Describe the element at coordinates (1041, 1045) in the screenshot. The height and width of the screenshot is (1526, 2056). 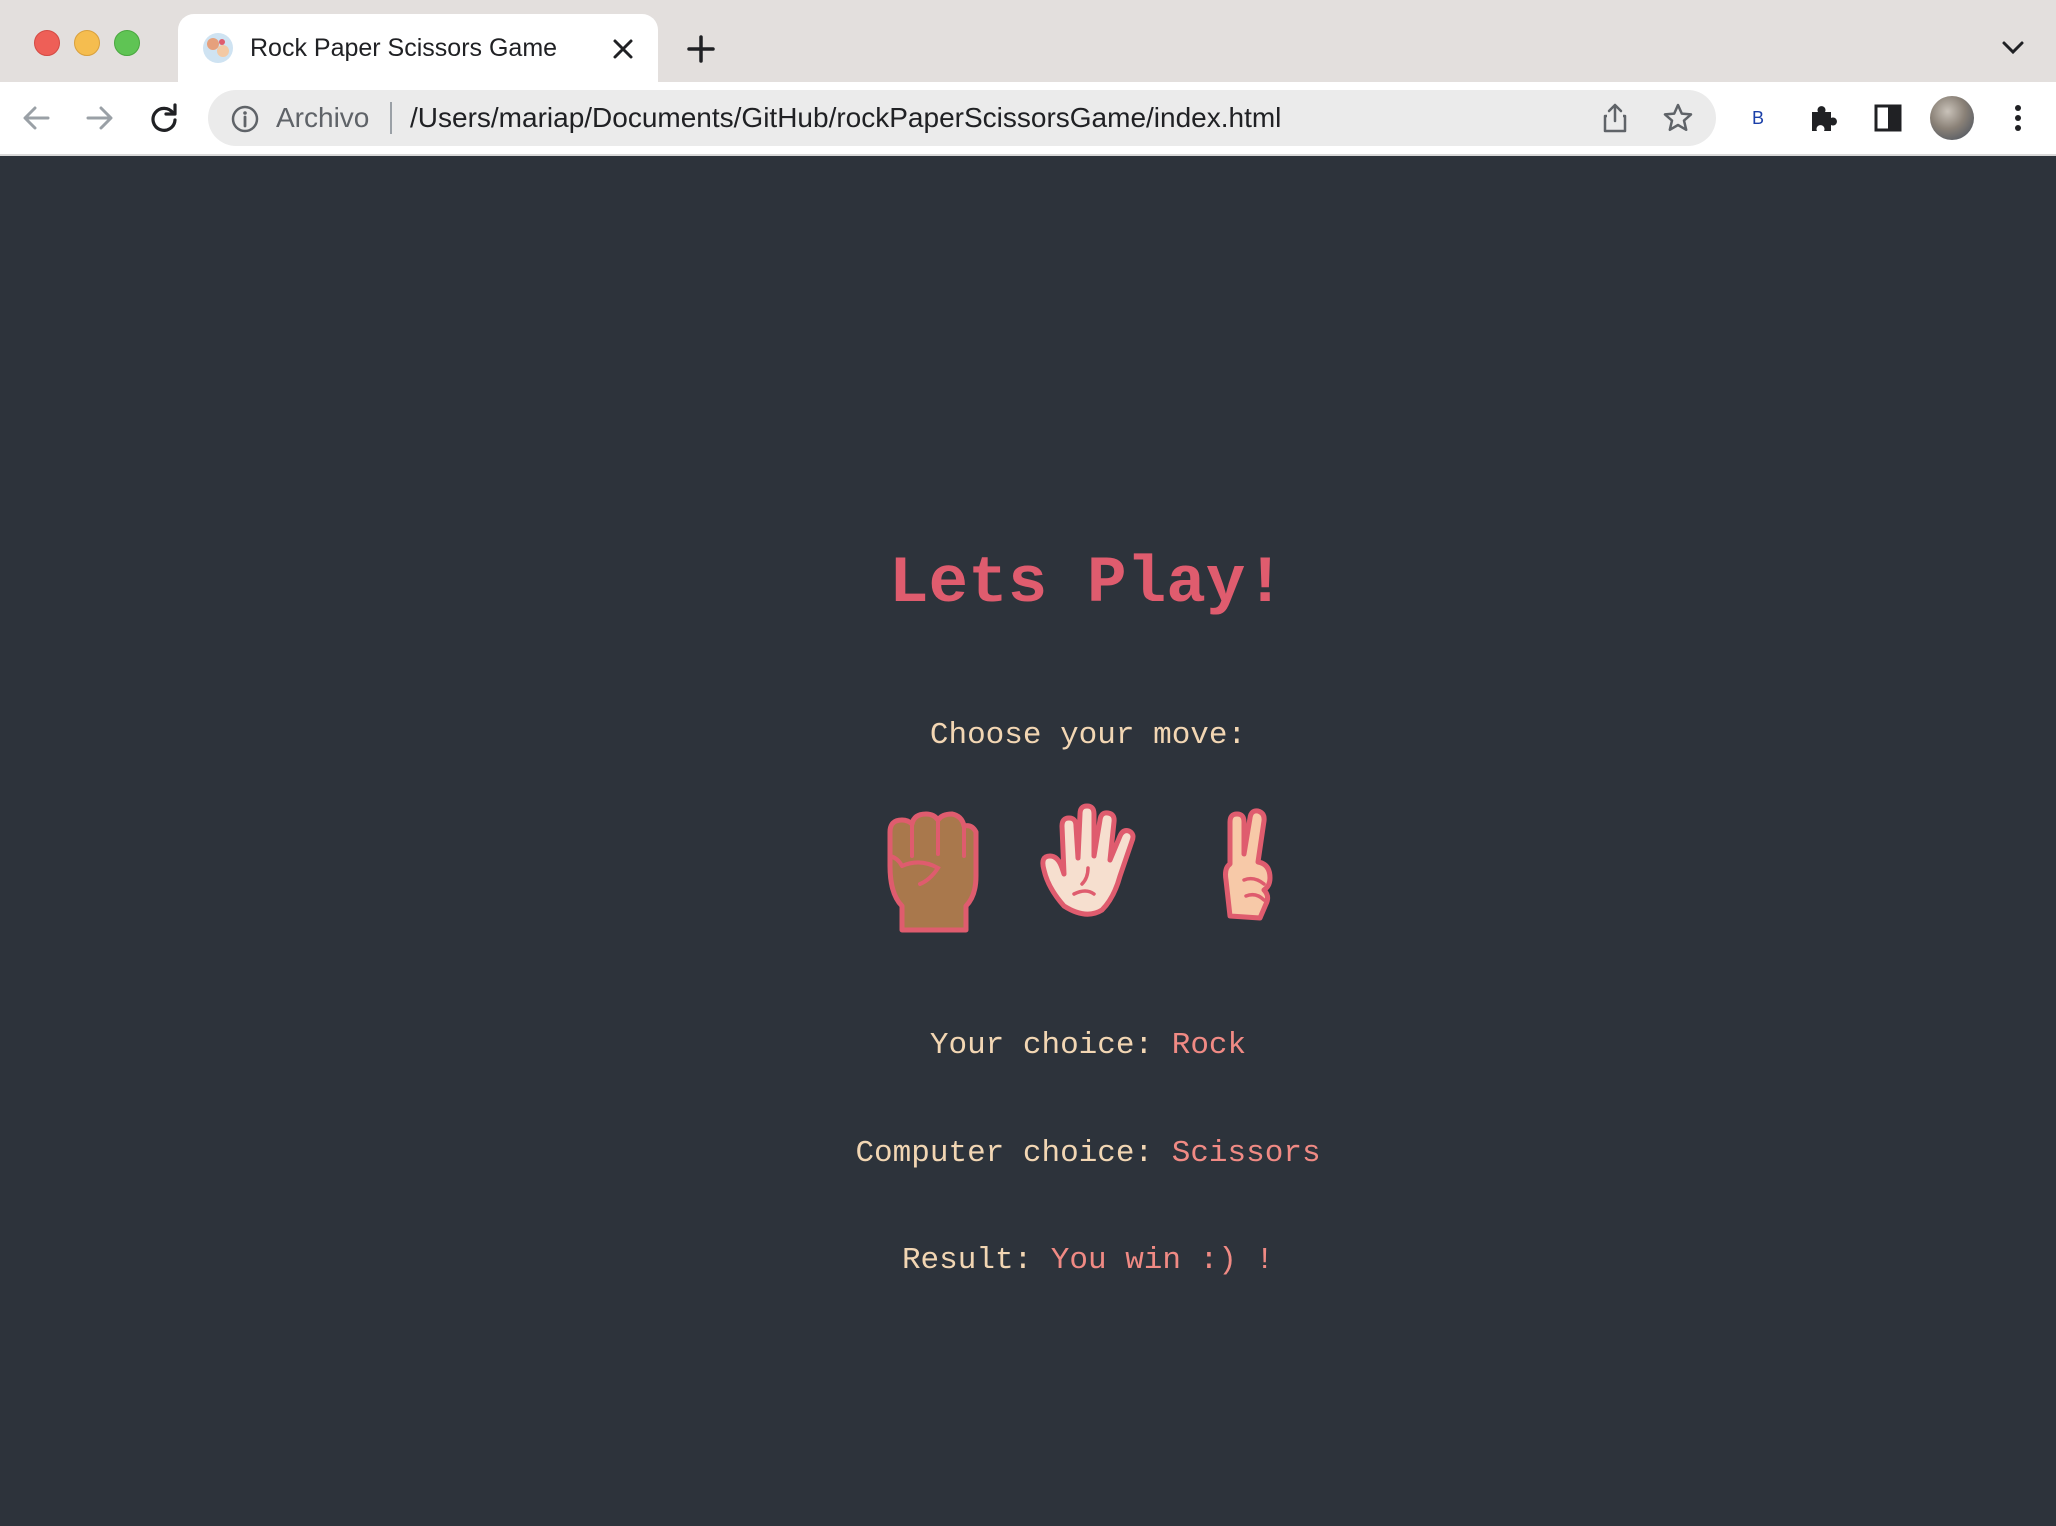
I see `your-choice-label: Your choice:` at that location.